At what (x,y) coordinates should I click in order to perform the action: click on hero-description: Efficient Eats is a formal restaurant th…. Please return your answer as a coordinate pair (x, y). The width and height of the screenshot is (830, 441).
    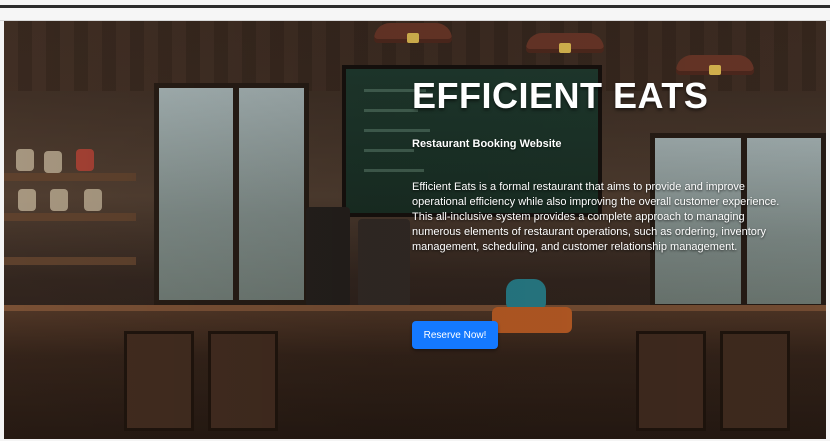
    Looking at the image, I should click on (596, 217).